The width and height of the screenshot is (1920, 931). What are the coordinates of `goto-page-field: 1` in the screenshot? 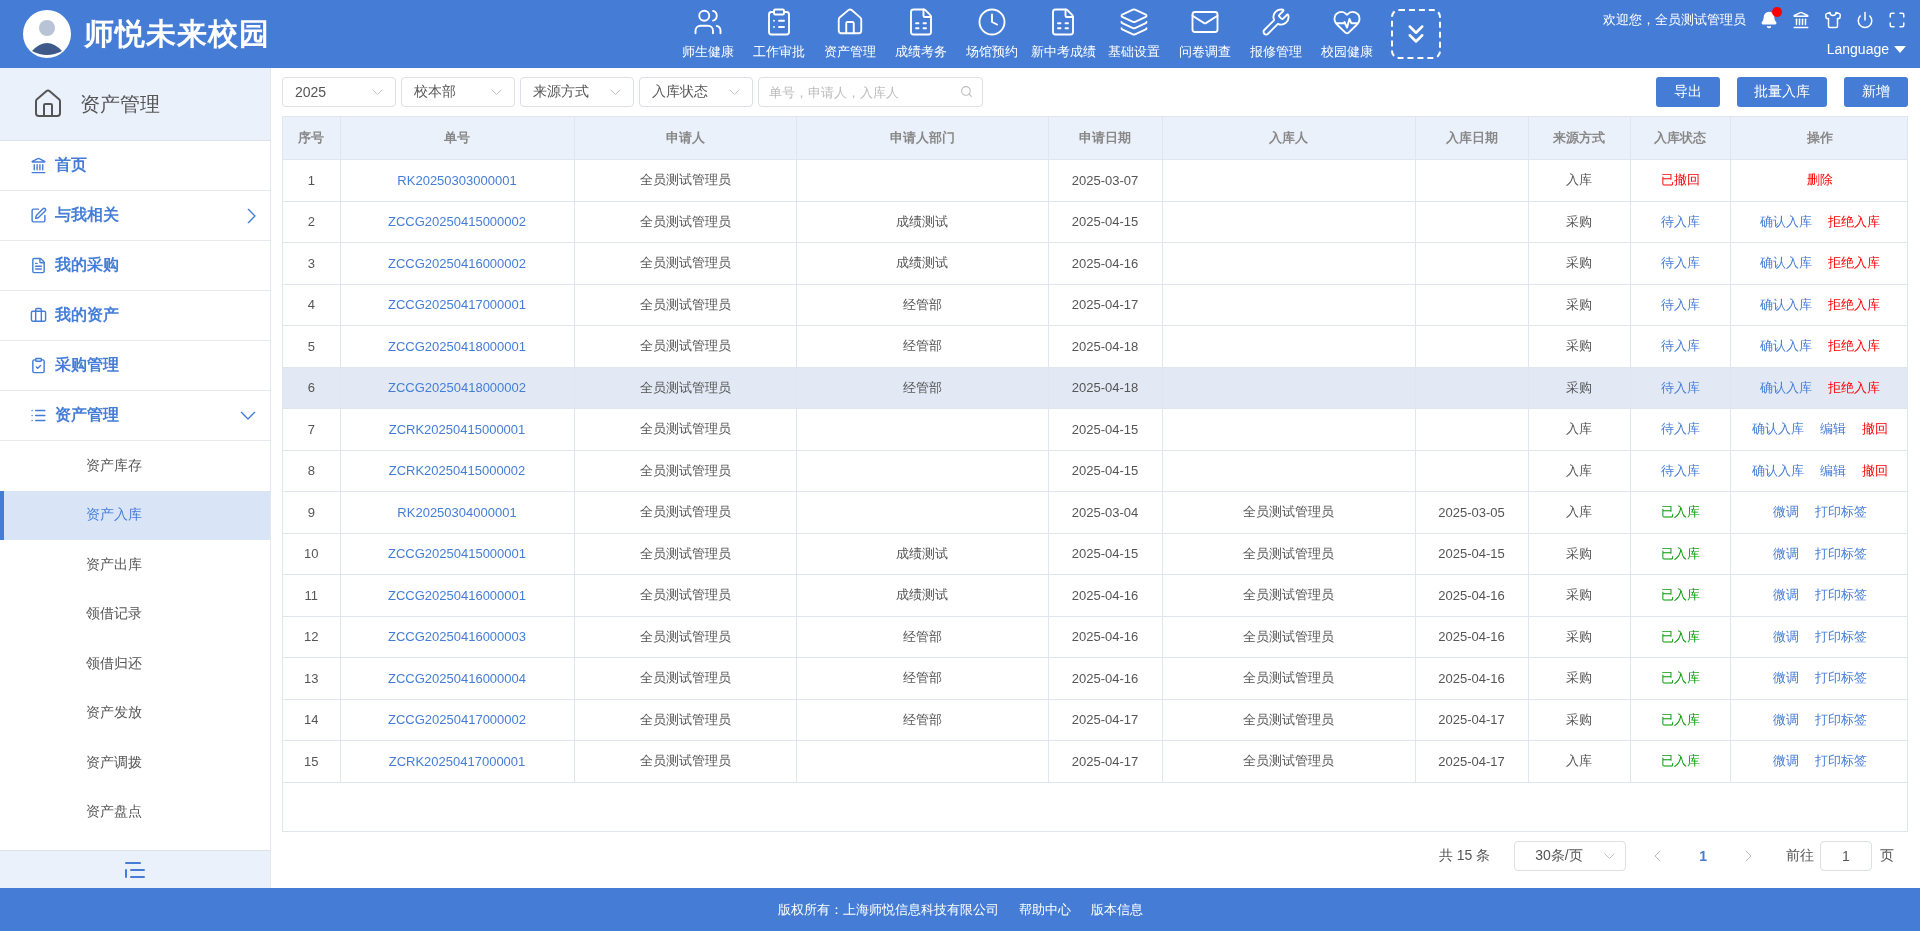 It's located at (1846, 856).